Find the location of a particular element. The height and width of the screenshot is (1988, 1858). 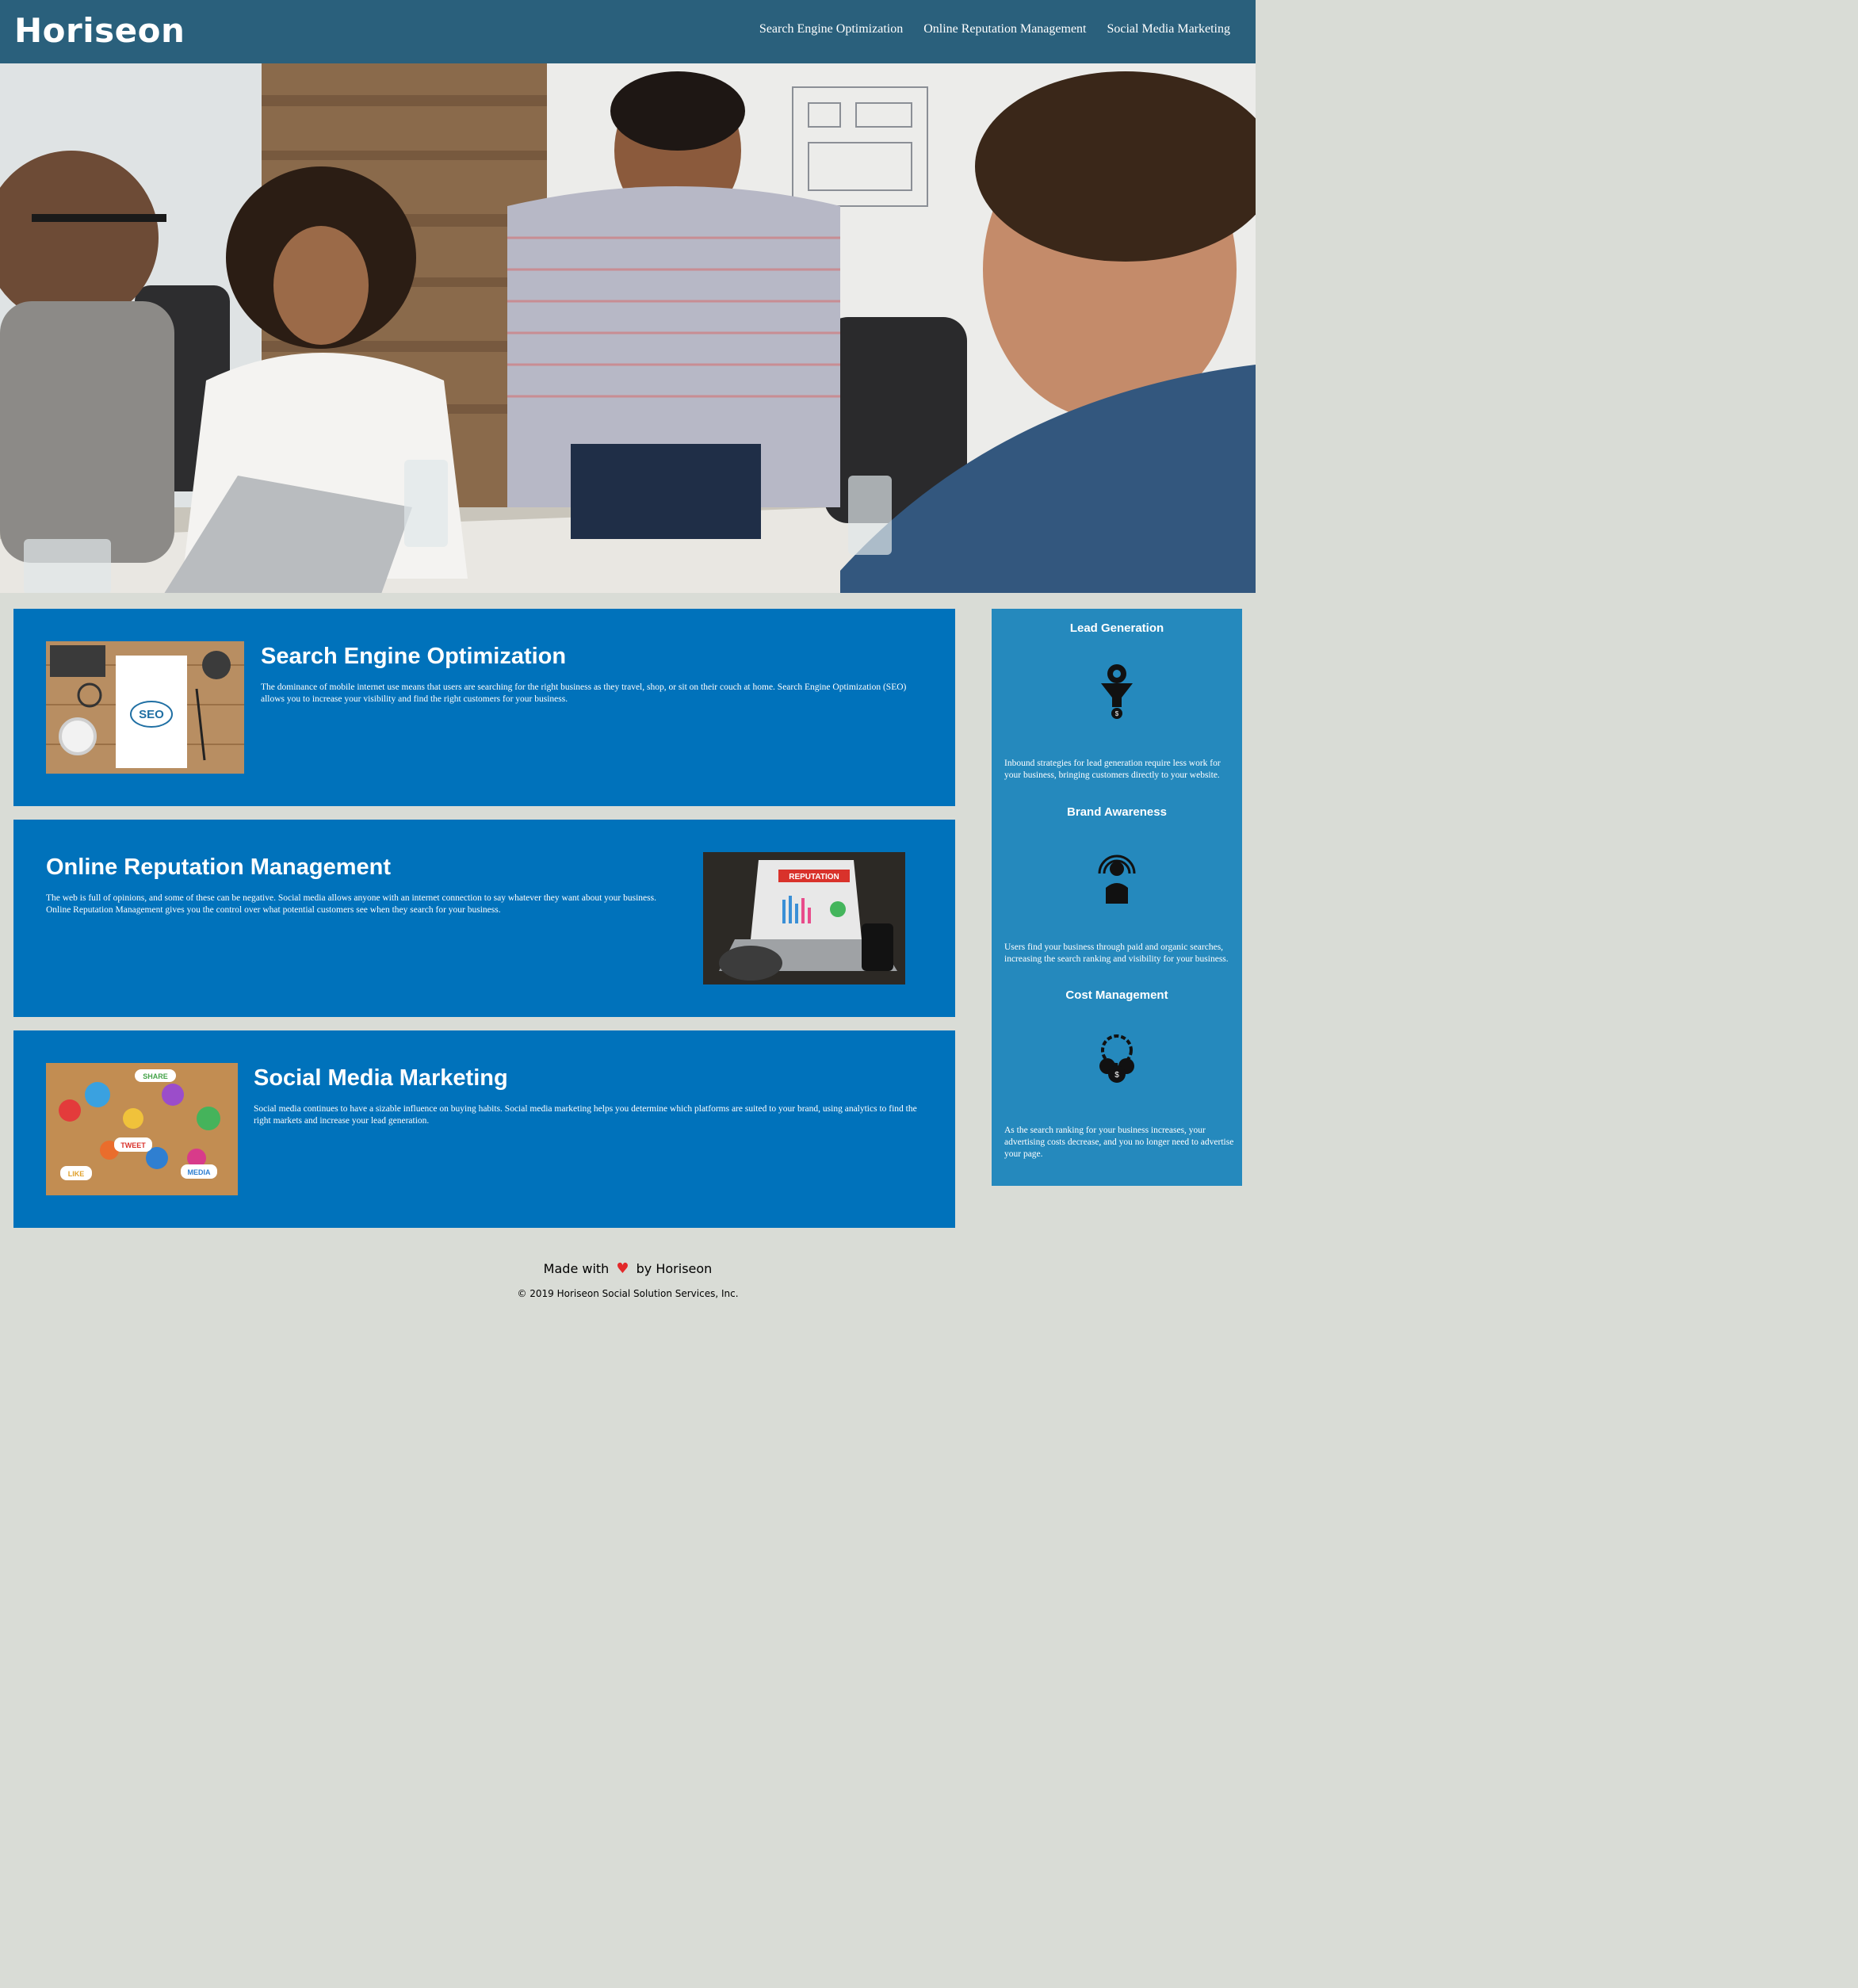

social-image-label-media: MEDIA is located at coordinates (200, 1172).